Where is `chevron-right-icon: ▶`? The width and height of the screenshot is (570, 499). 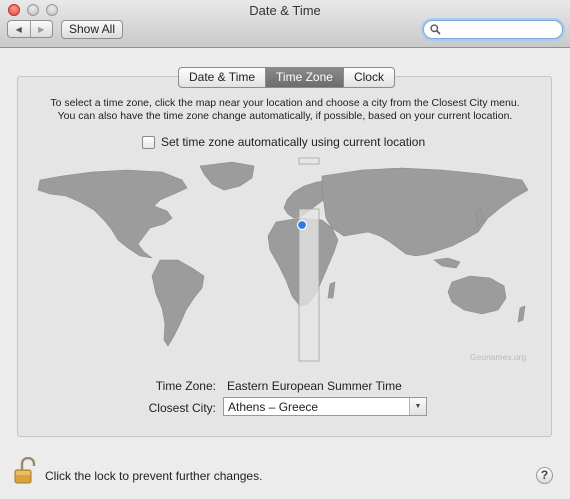 chevron-right-icon: ▶ is located at coordinates (41, 29).